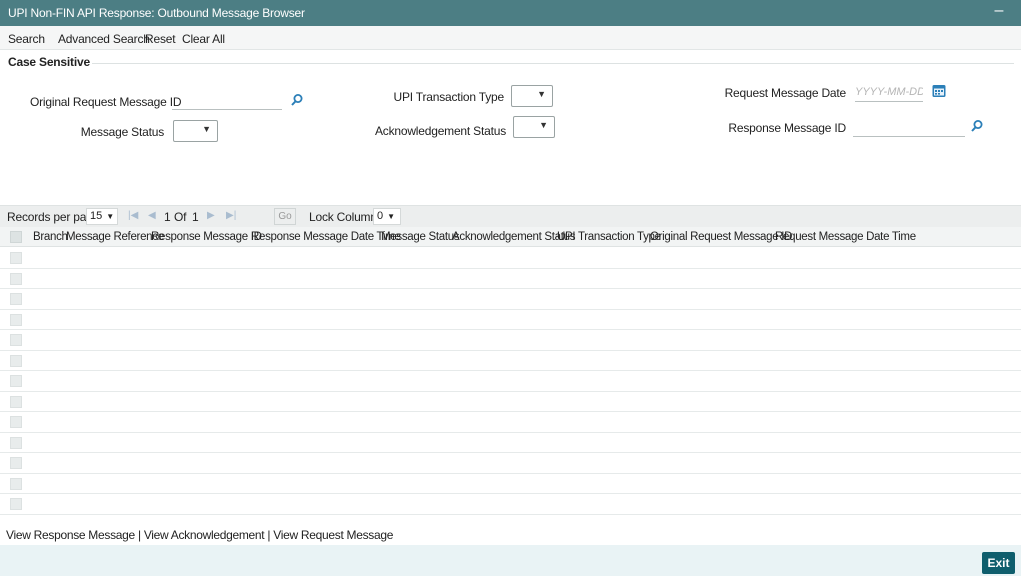 The image size is (1021, 576). What do you see at coordinates (231, 215) in the screenshot?
I see `last-page-icon: ▶|` at bounding box center [231, 215].